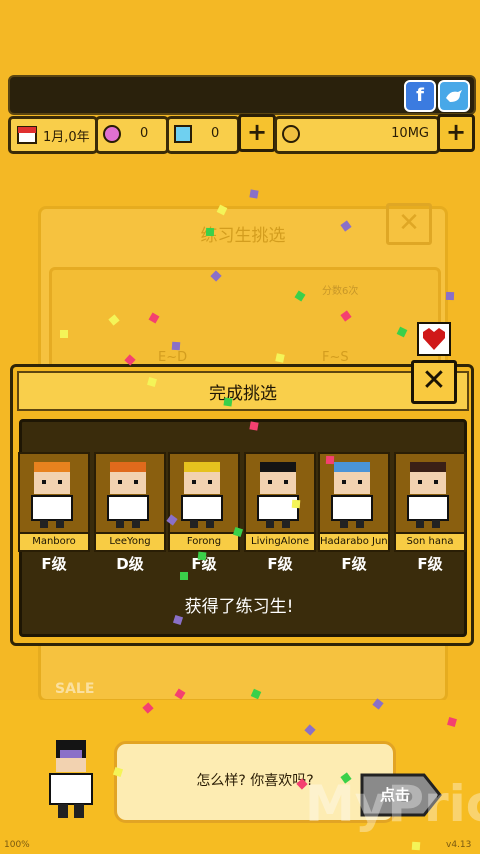 This screenshot has width=480, height=854. I want to click on gem-count: 0, so click(144, 133).